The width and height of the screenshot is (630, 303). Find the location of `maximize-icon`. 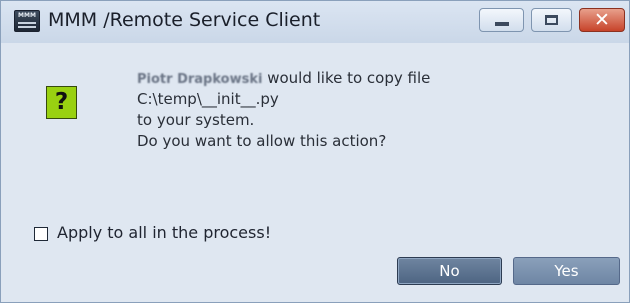

maximize-icon is located at coordinates (551, 20).